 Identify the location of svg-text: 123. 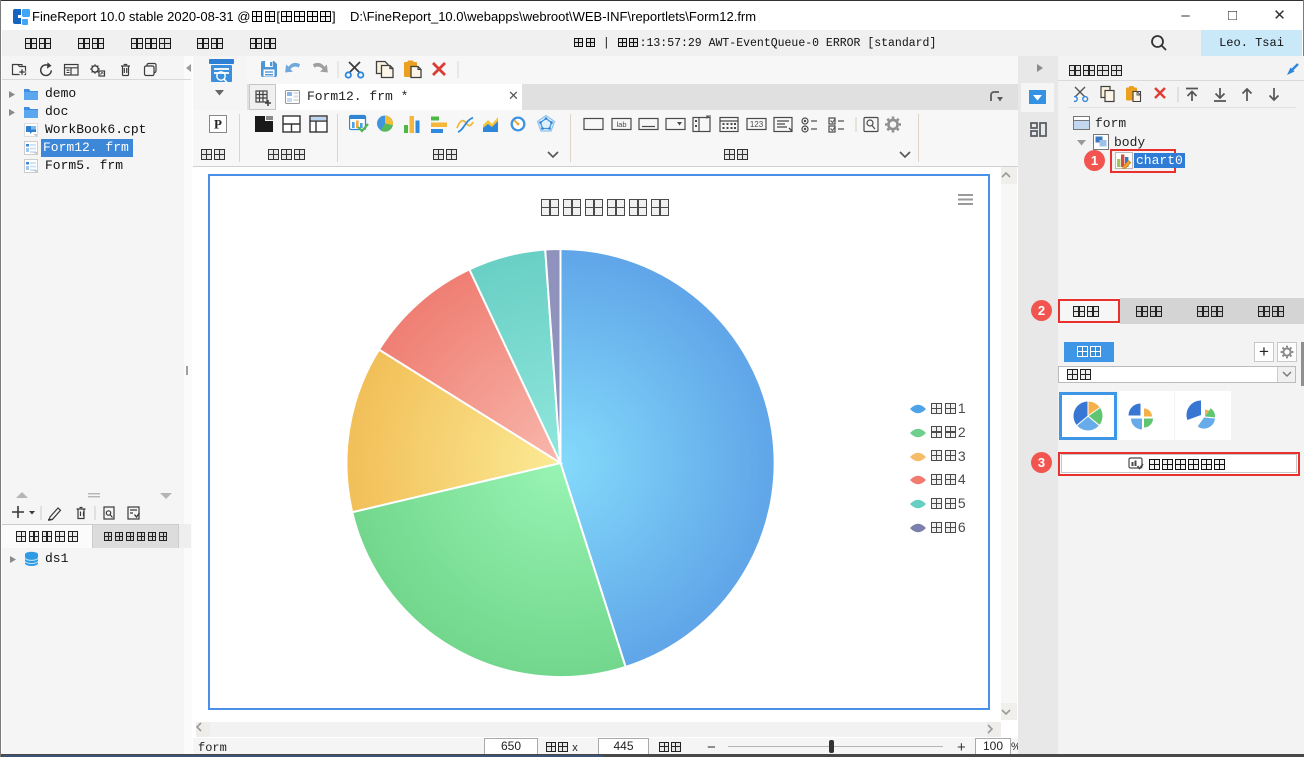
(757, 124).